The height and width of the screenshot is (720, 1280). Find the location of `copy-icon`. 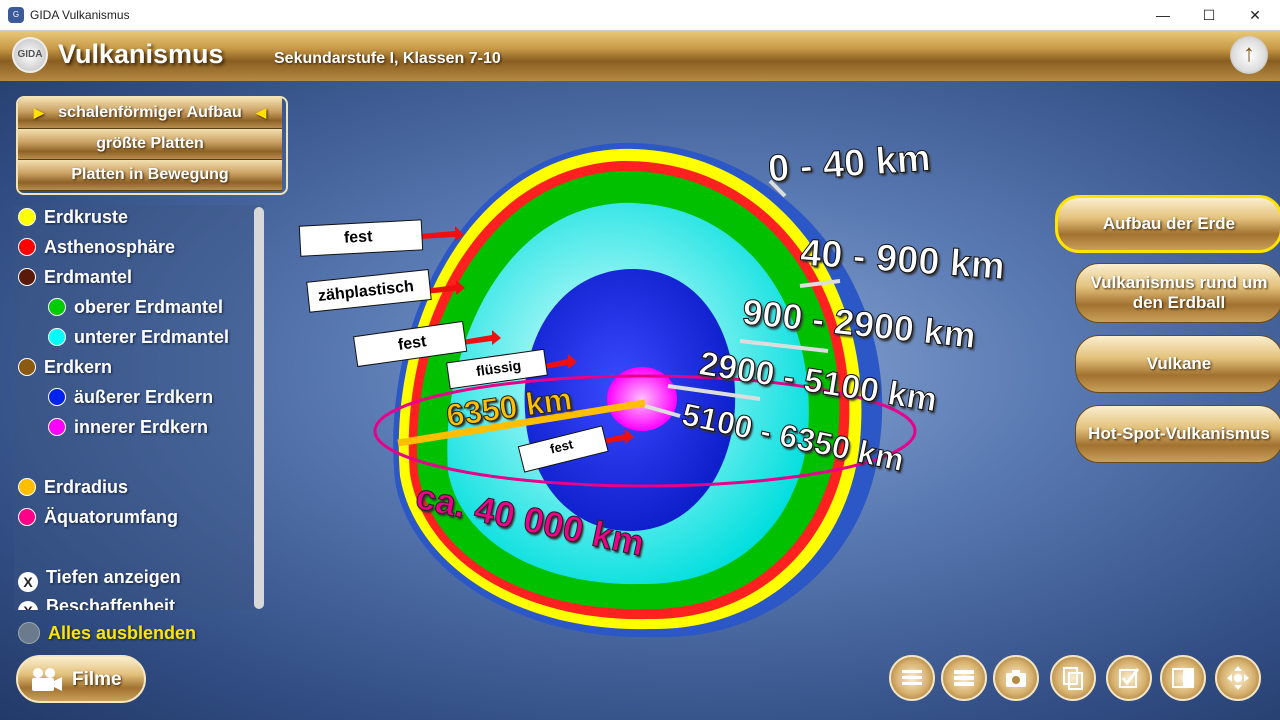

copy-icon is located at coordinates (1073, 678).